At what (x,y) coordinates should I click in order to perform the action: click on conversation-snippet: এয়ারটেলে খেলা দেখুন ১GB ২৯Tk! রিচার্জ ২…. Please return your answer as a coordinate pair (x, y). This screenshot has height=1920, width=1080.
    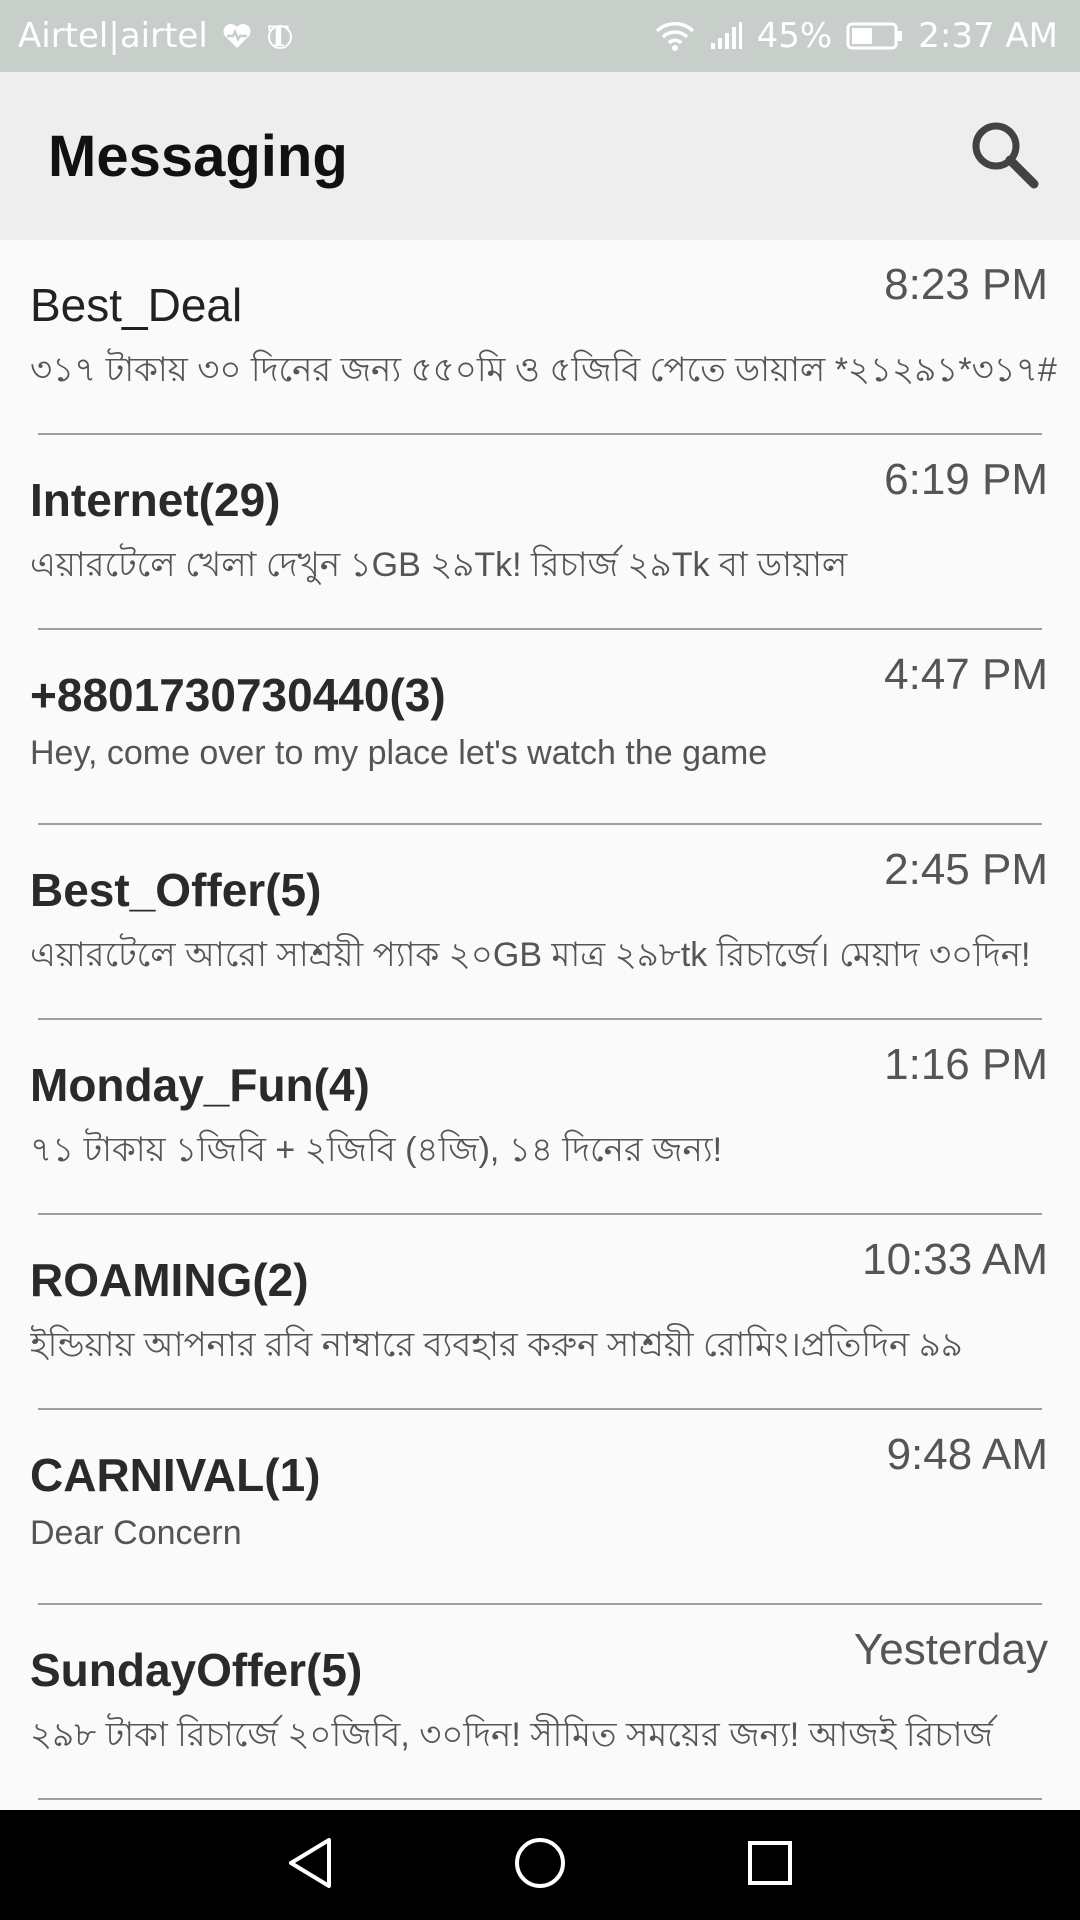
    Looking at the image, I should click on (439, 565).